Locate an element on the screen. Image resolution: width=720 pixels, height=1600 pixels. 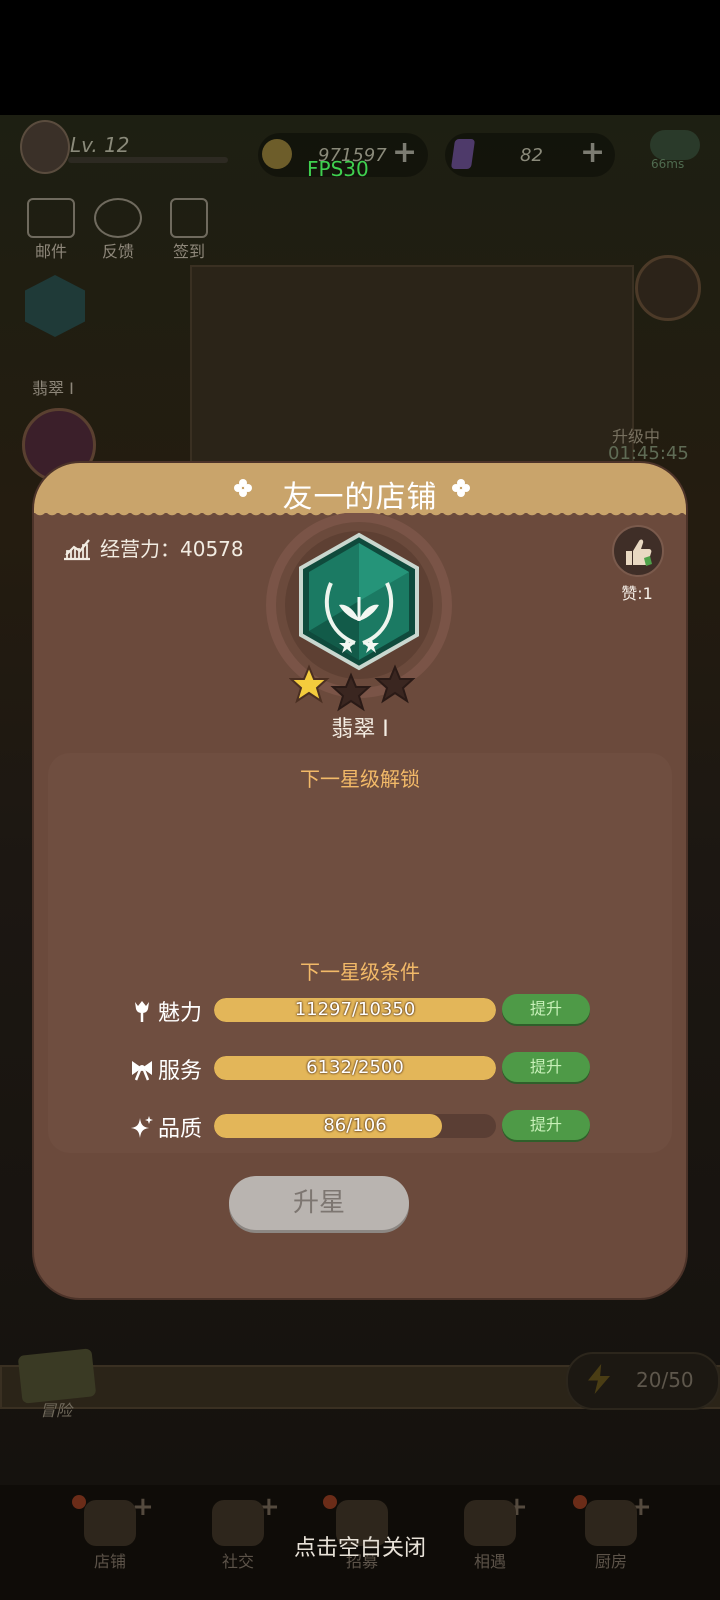
like-button is located at coordinates (638, 551).